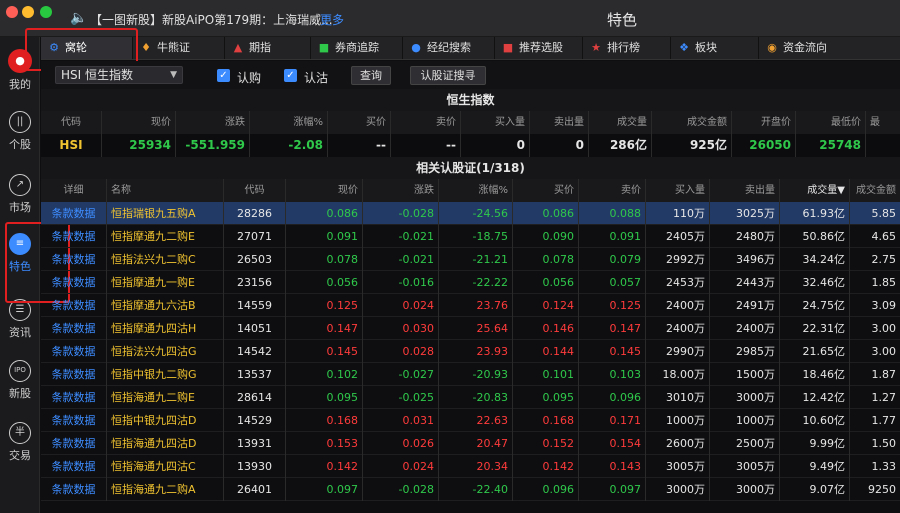  I want to click on tab-recommend: ■ 推荐选股, so click(539, 48).